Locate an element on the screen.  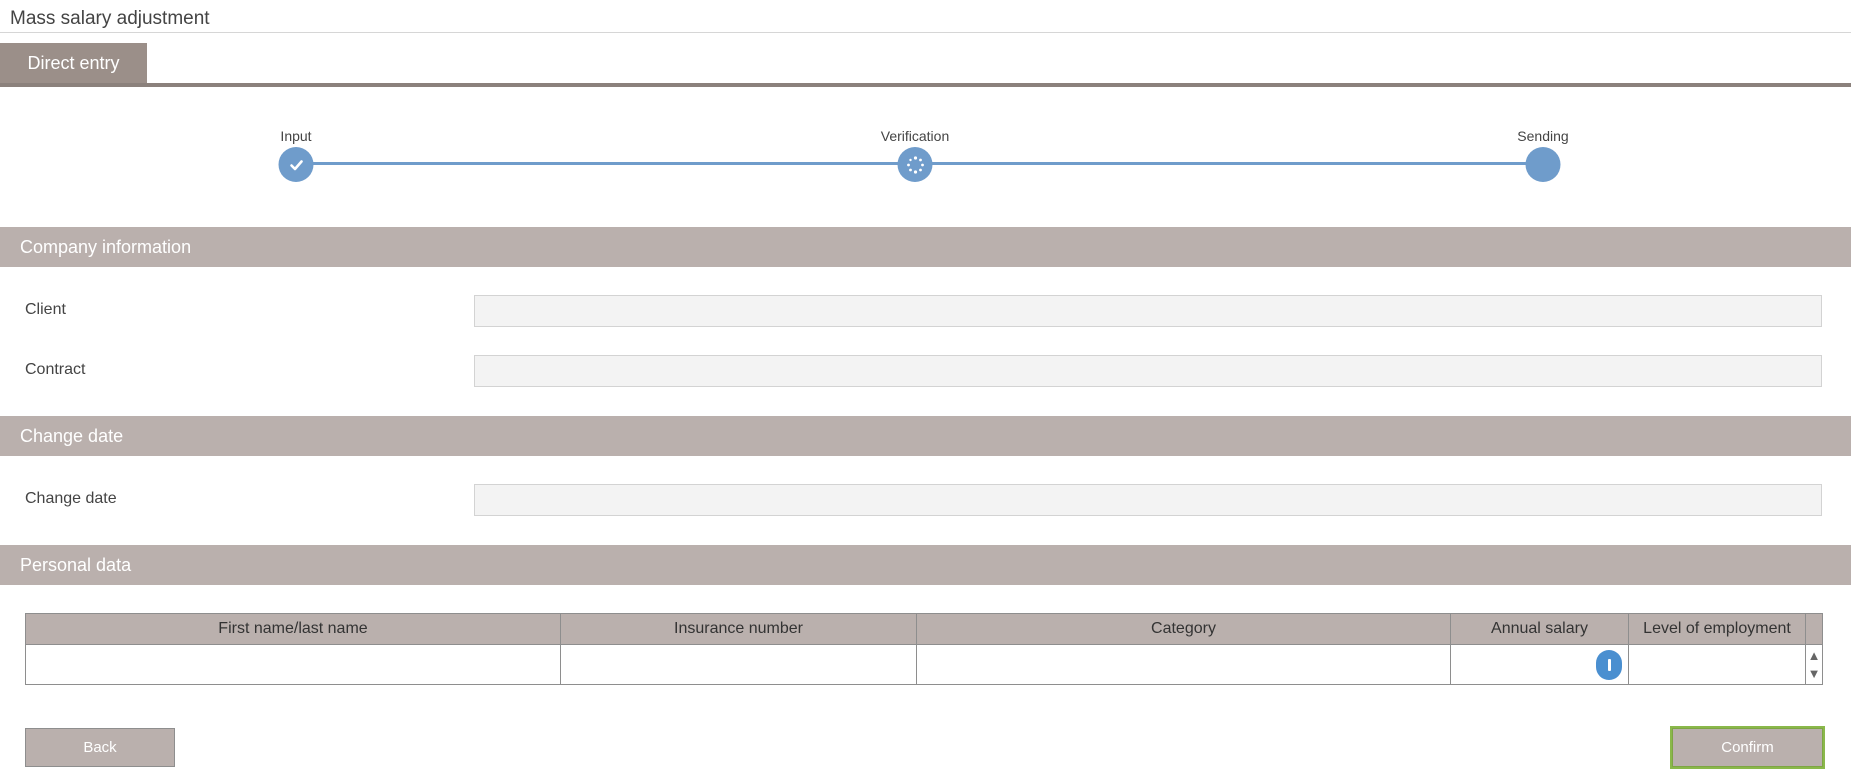
checkmark-icon is located at coordinates (296, 164).